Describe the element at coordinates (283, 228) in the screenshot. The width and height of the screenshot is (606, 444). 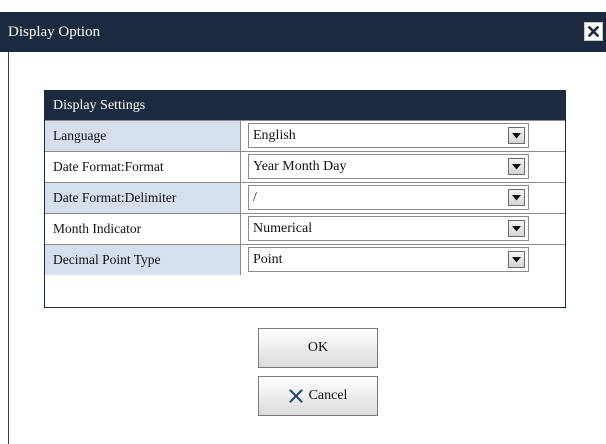
I see `select-value: Numerical` at that location.